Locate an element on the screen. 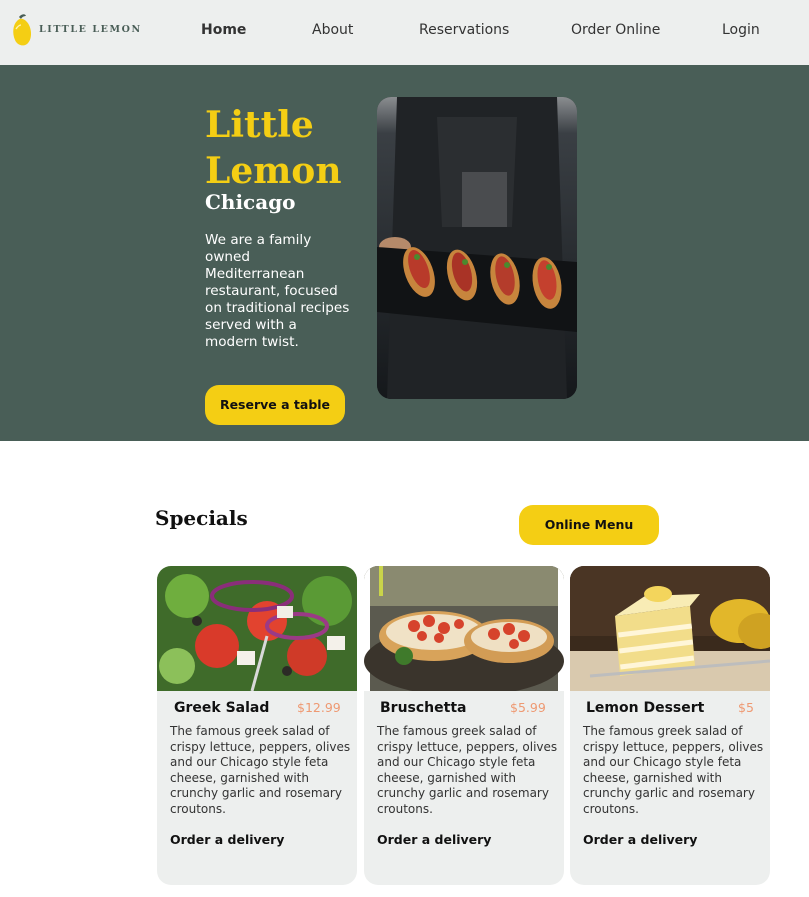 The image size is (809, 897). hero-title: Little Lemon is located at coordinates (273, 148).